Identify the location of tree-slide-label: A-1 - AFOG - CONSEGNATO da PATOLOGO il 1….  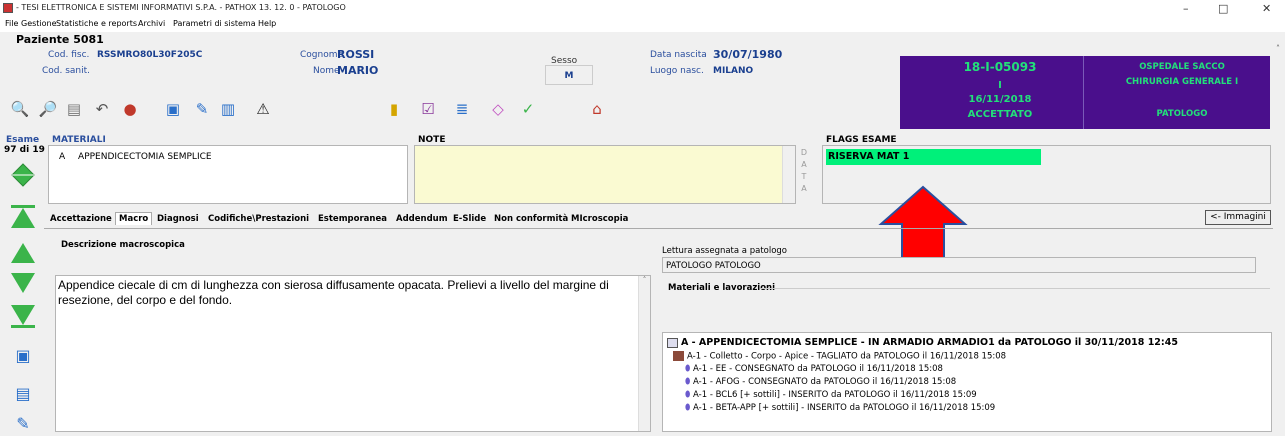
(825, 382).